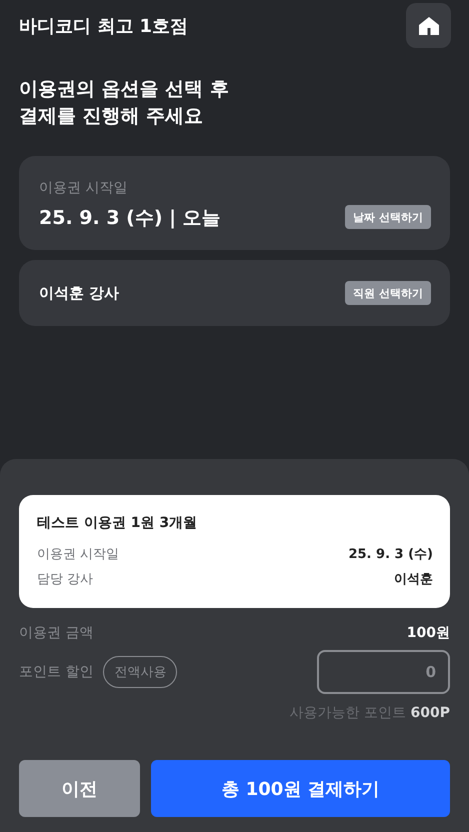  Describe the element at coordinates (83, 188) in the screenshot. I see `field-label: 이용권 시작일` at that location.